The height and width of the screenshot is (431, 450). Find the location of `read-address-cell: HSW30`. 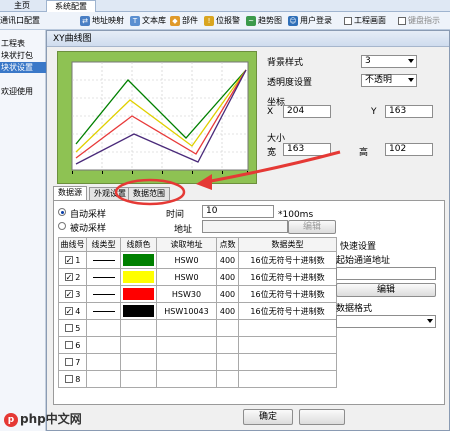

read-address-cell: HSW30 is located at coordinates (186, 294).